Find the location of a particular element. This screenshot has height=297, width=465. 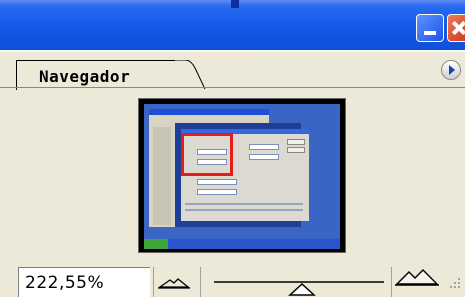

panel-menu-arrow-icon is located at coordinates (451, 70).